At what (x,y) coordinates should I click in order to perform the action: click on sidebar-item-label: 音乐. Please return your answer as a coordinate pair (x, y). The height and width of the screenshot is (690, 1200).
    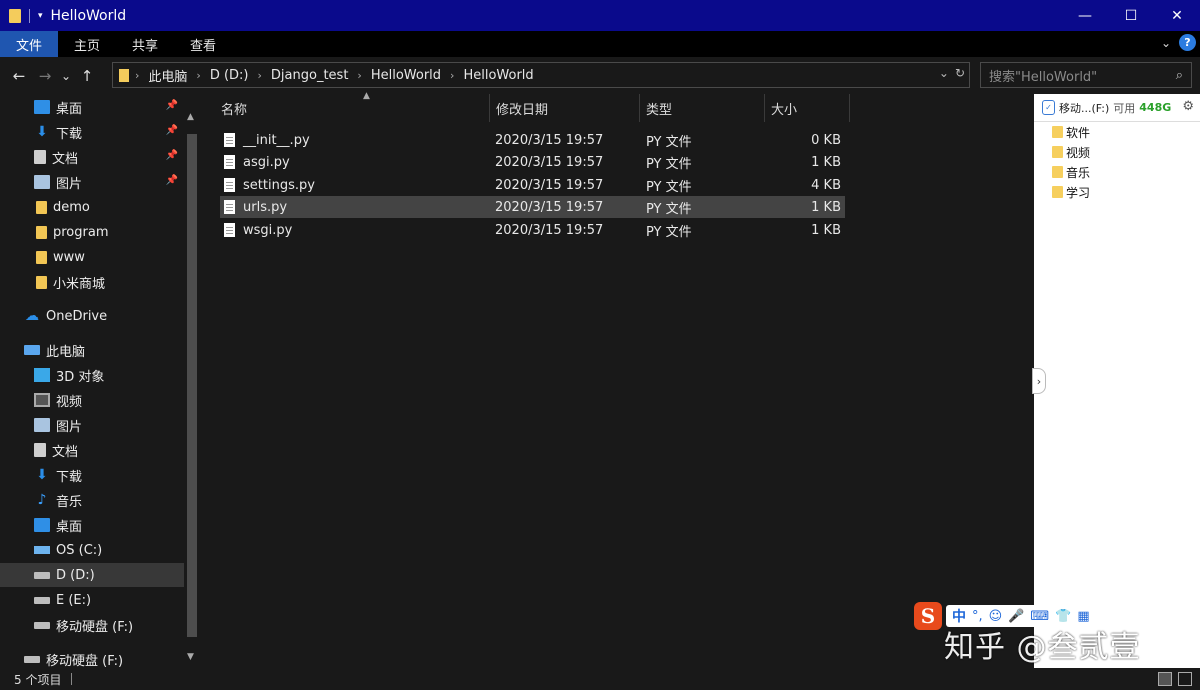
    Looking at the image, I should click on (69, 502).